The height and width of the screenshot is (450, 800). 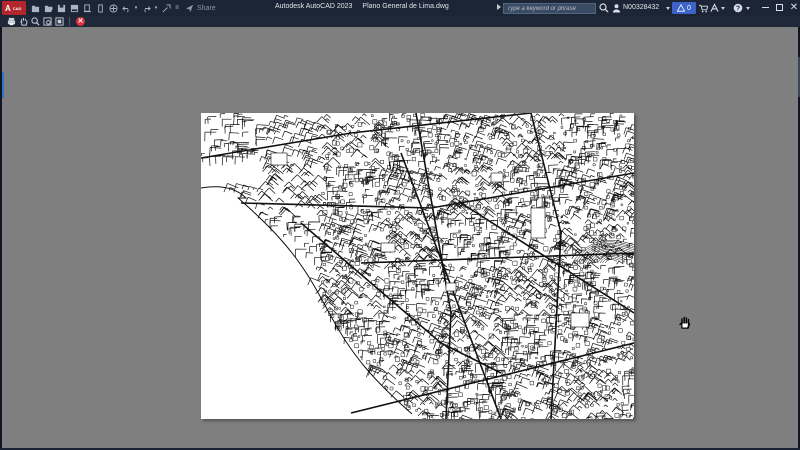 What do you see at coordinates (47, 22) in the screenshot?
I see `zoom-window-icon` at bounding box center [47, 22].